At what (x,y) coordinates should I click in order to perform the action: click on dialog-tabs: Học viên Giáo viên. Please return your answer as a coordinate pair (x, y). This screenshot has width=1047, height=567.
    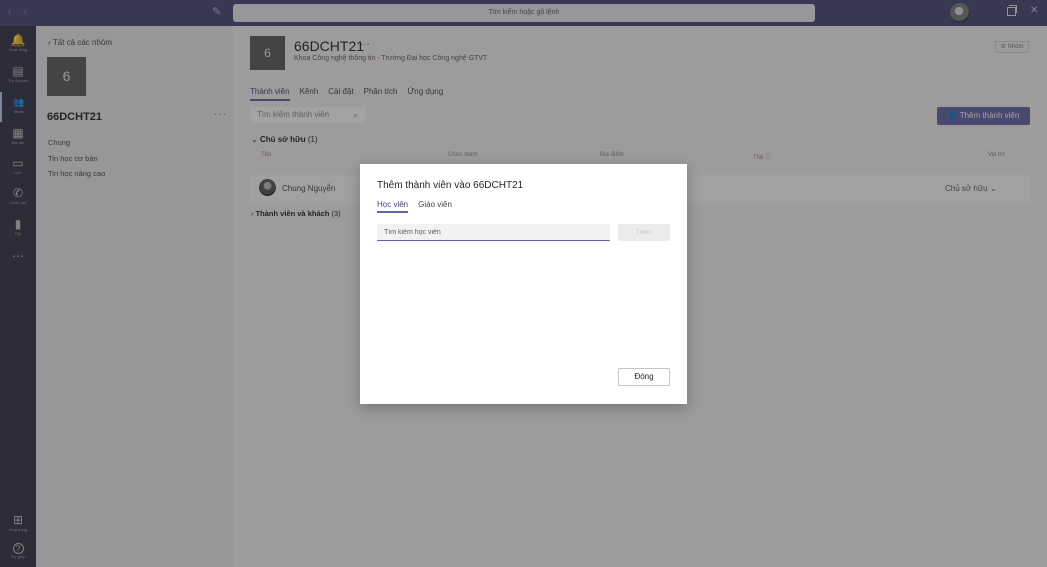
    Looking at the image, I should click on (414, 206).